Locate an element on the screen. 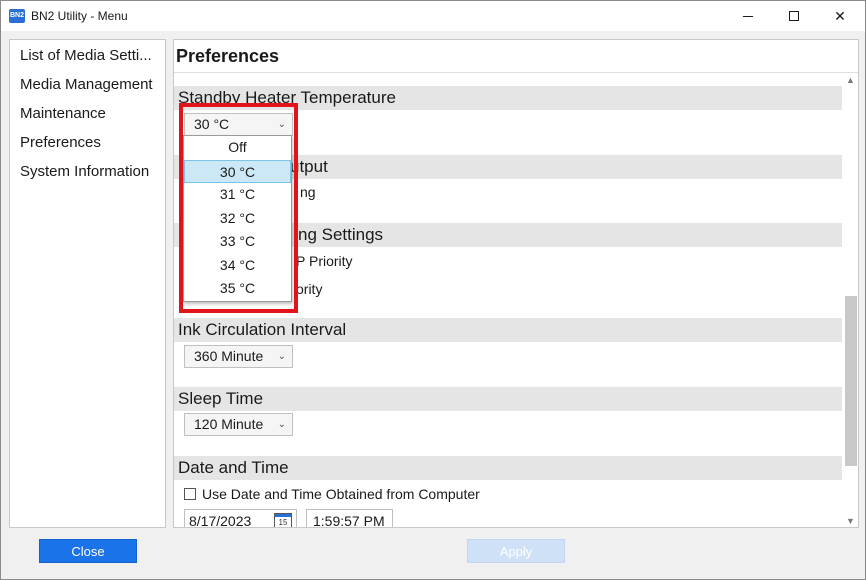  ink-circulation-value: 360 Minute is located at coordinates (229, 356).